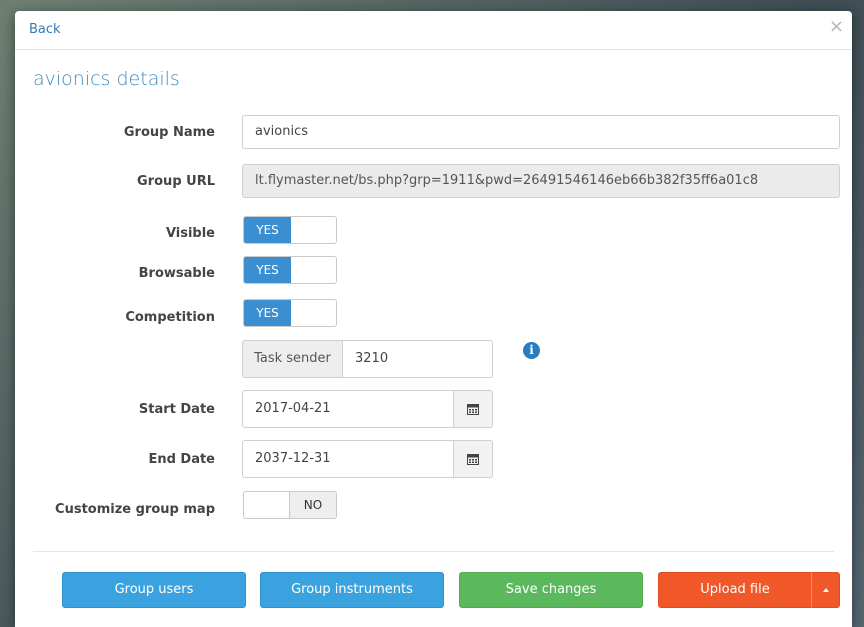 The width and height of the screenshot is (864, 627). Describe the element at coordinates (836, 27) in the screenshot. I see `close-icon: ×` at that location.